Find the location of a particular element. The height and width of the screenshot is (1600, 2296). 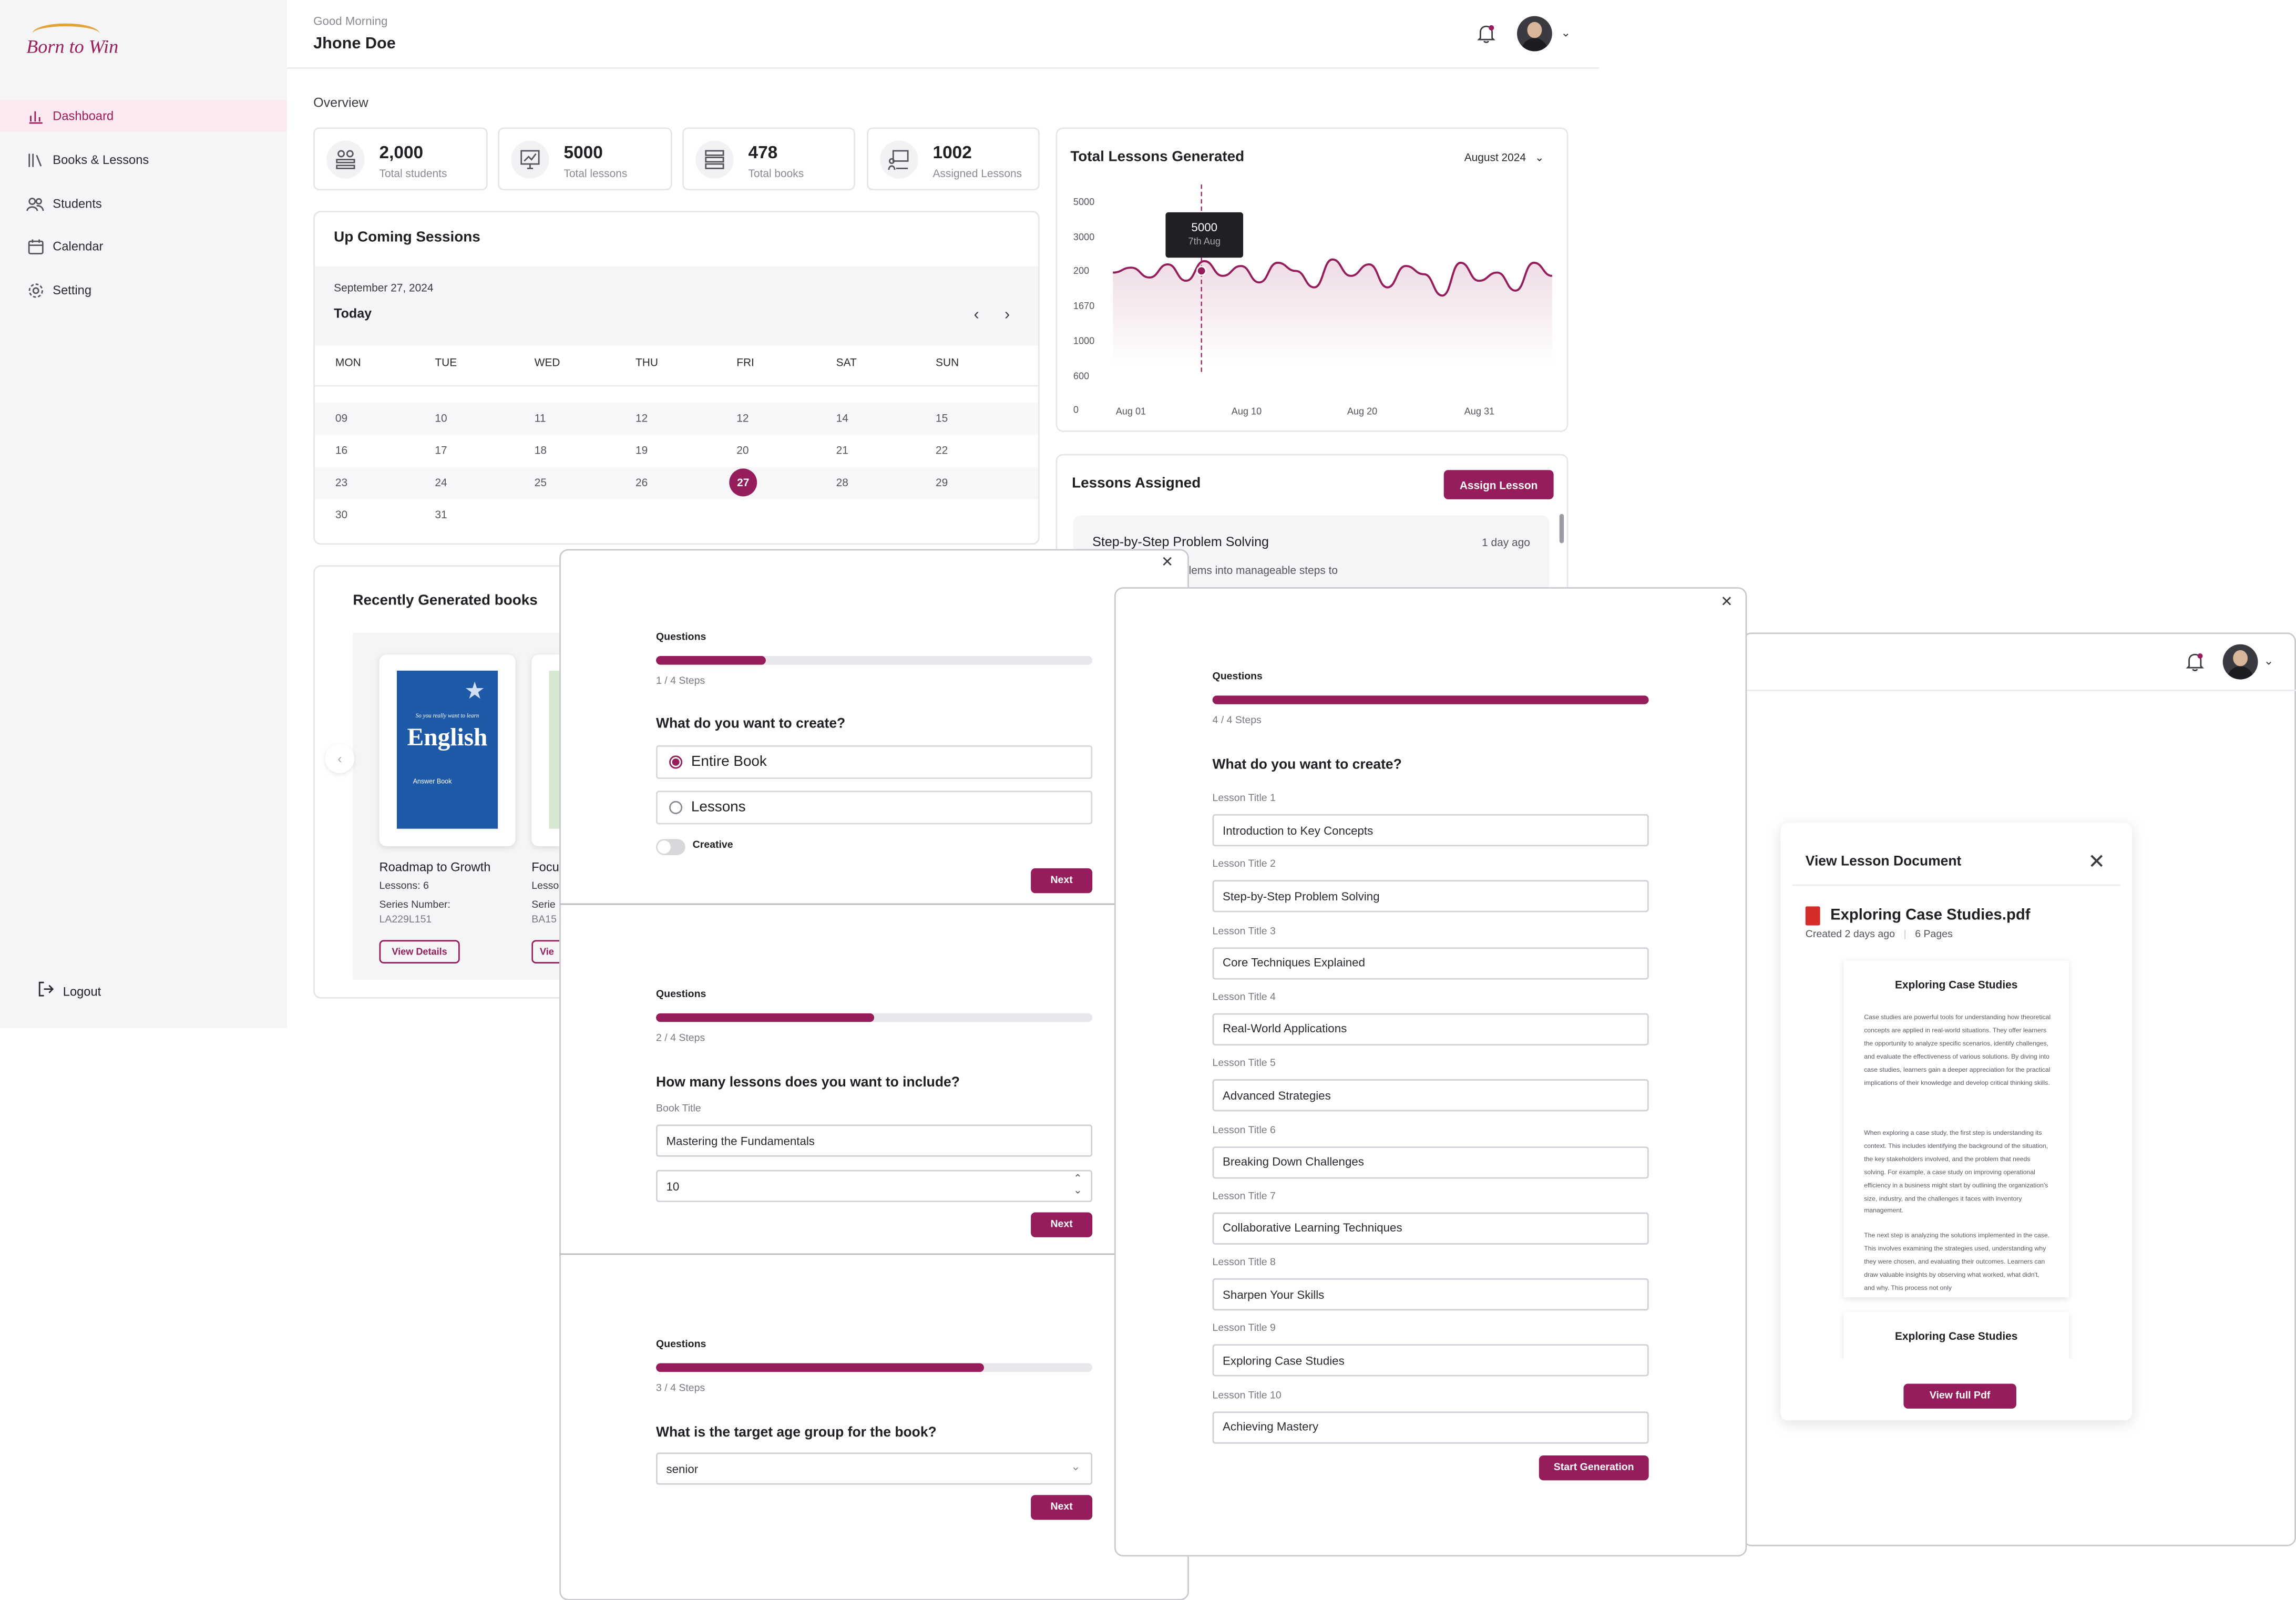

lesson-title-input: Introduction to Key Concepts is located at coordinates (1430, 831).